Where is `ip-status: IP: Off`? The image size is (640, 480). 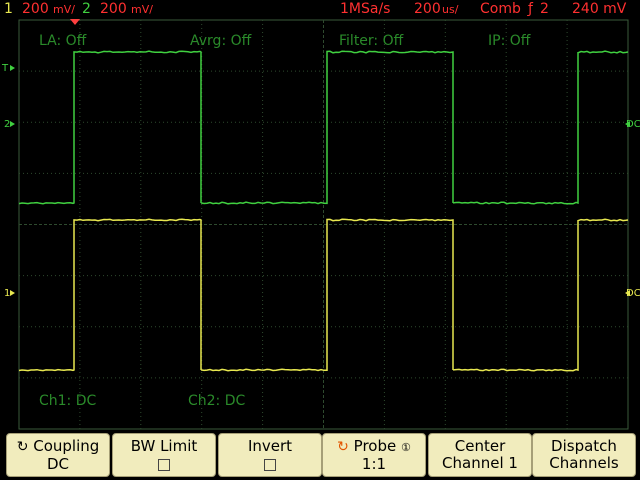
ip-status: IP: Off is located at coordinates (509, 41).